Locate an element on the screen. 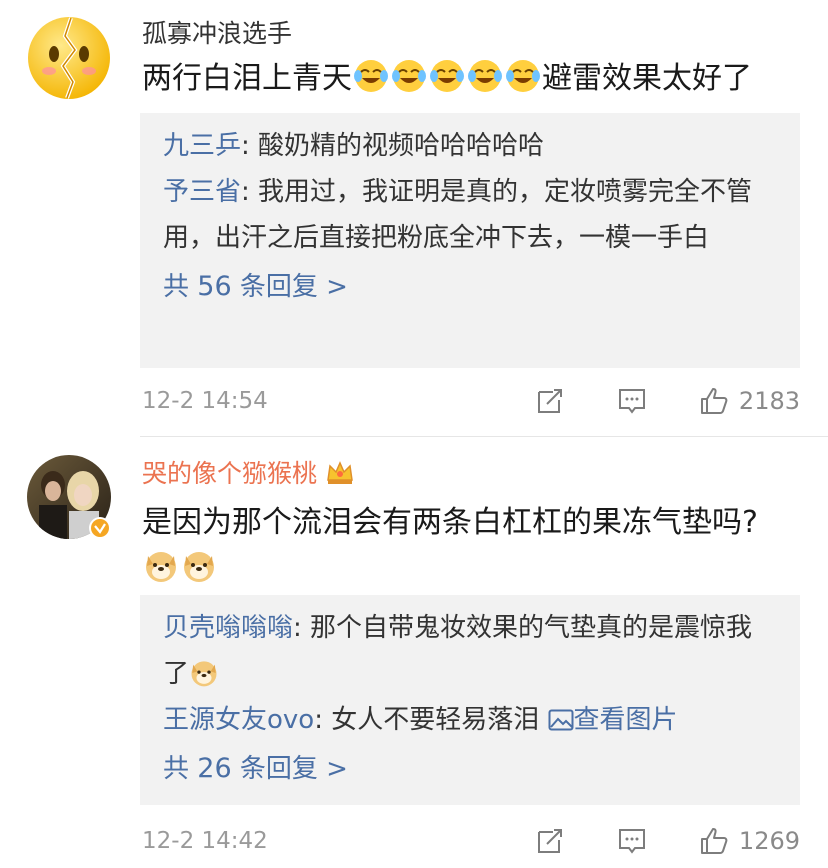 The width and height of the screenshot is (828, 868). reply-username: 王源女友ovo is located at coordinates (238, 720).